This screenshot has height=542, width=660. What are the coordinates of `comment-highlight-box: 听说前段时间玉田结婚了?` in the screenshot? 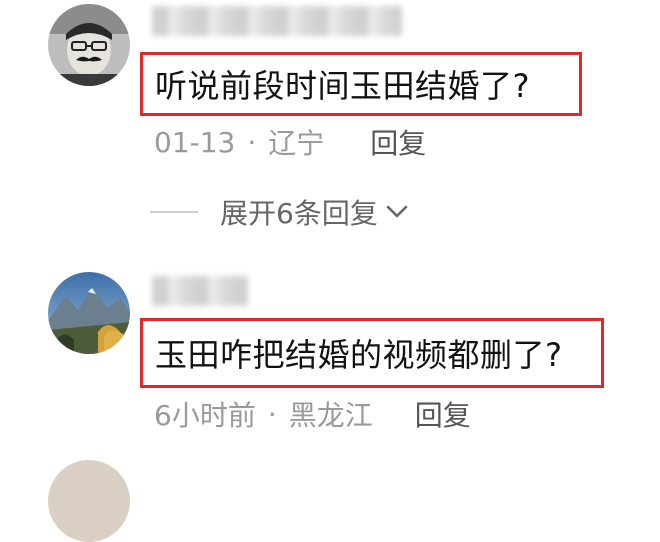 It's located at (361, 84).